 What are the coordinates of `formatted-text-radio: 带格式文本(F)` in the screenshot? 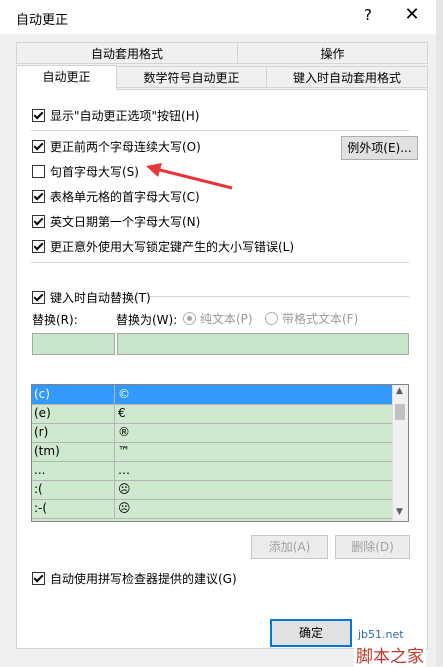 It's located at (311, 318).